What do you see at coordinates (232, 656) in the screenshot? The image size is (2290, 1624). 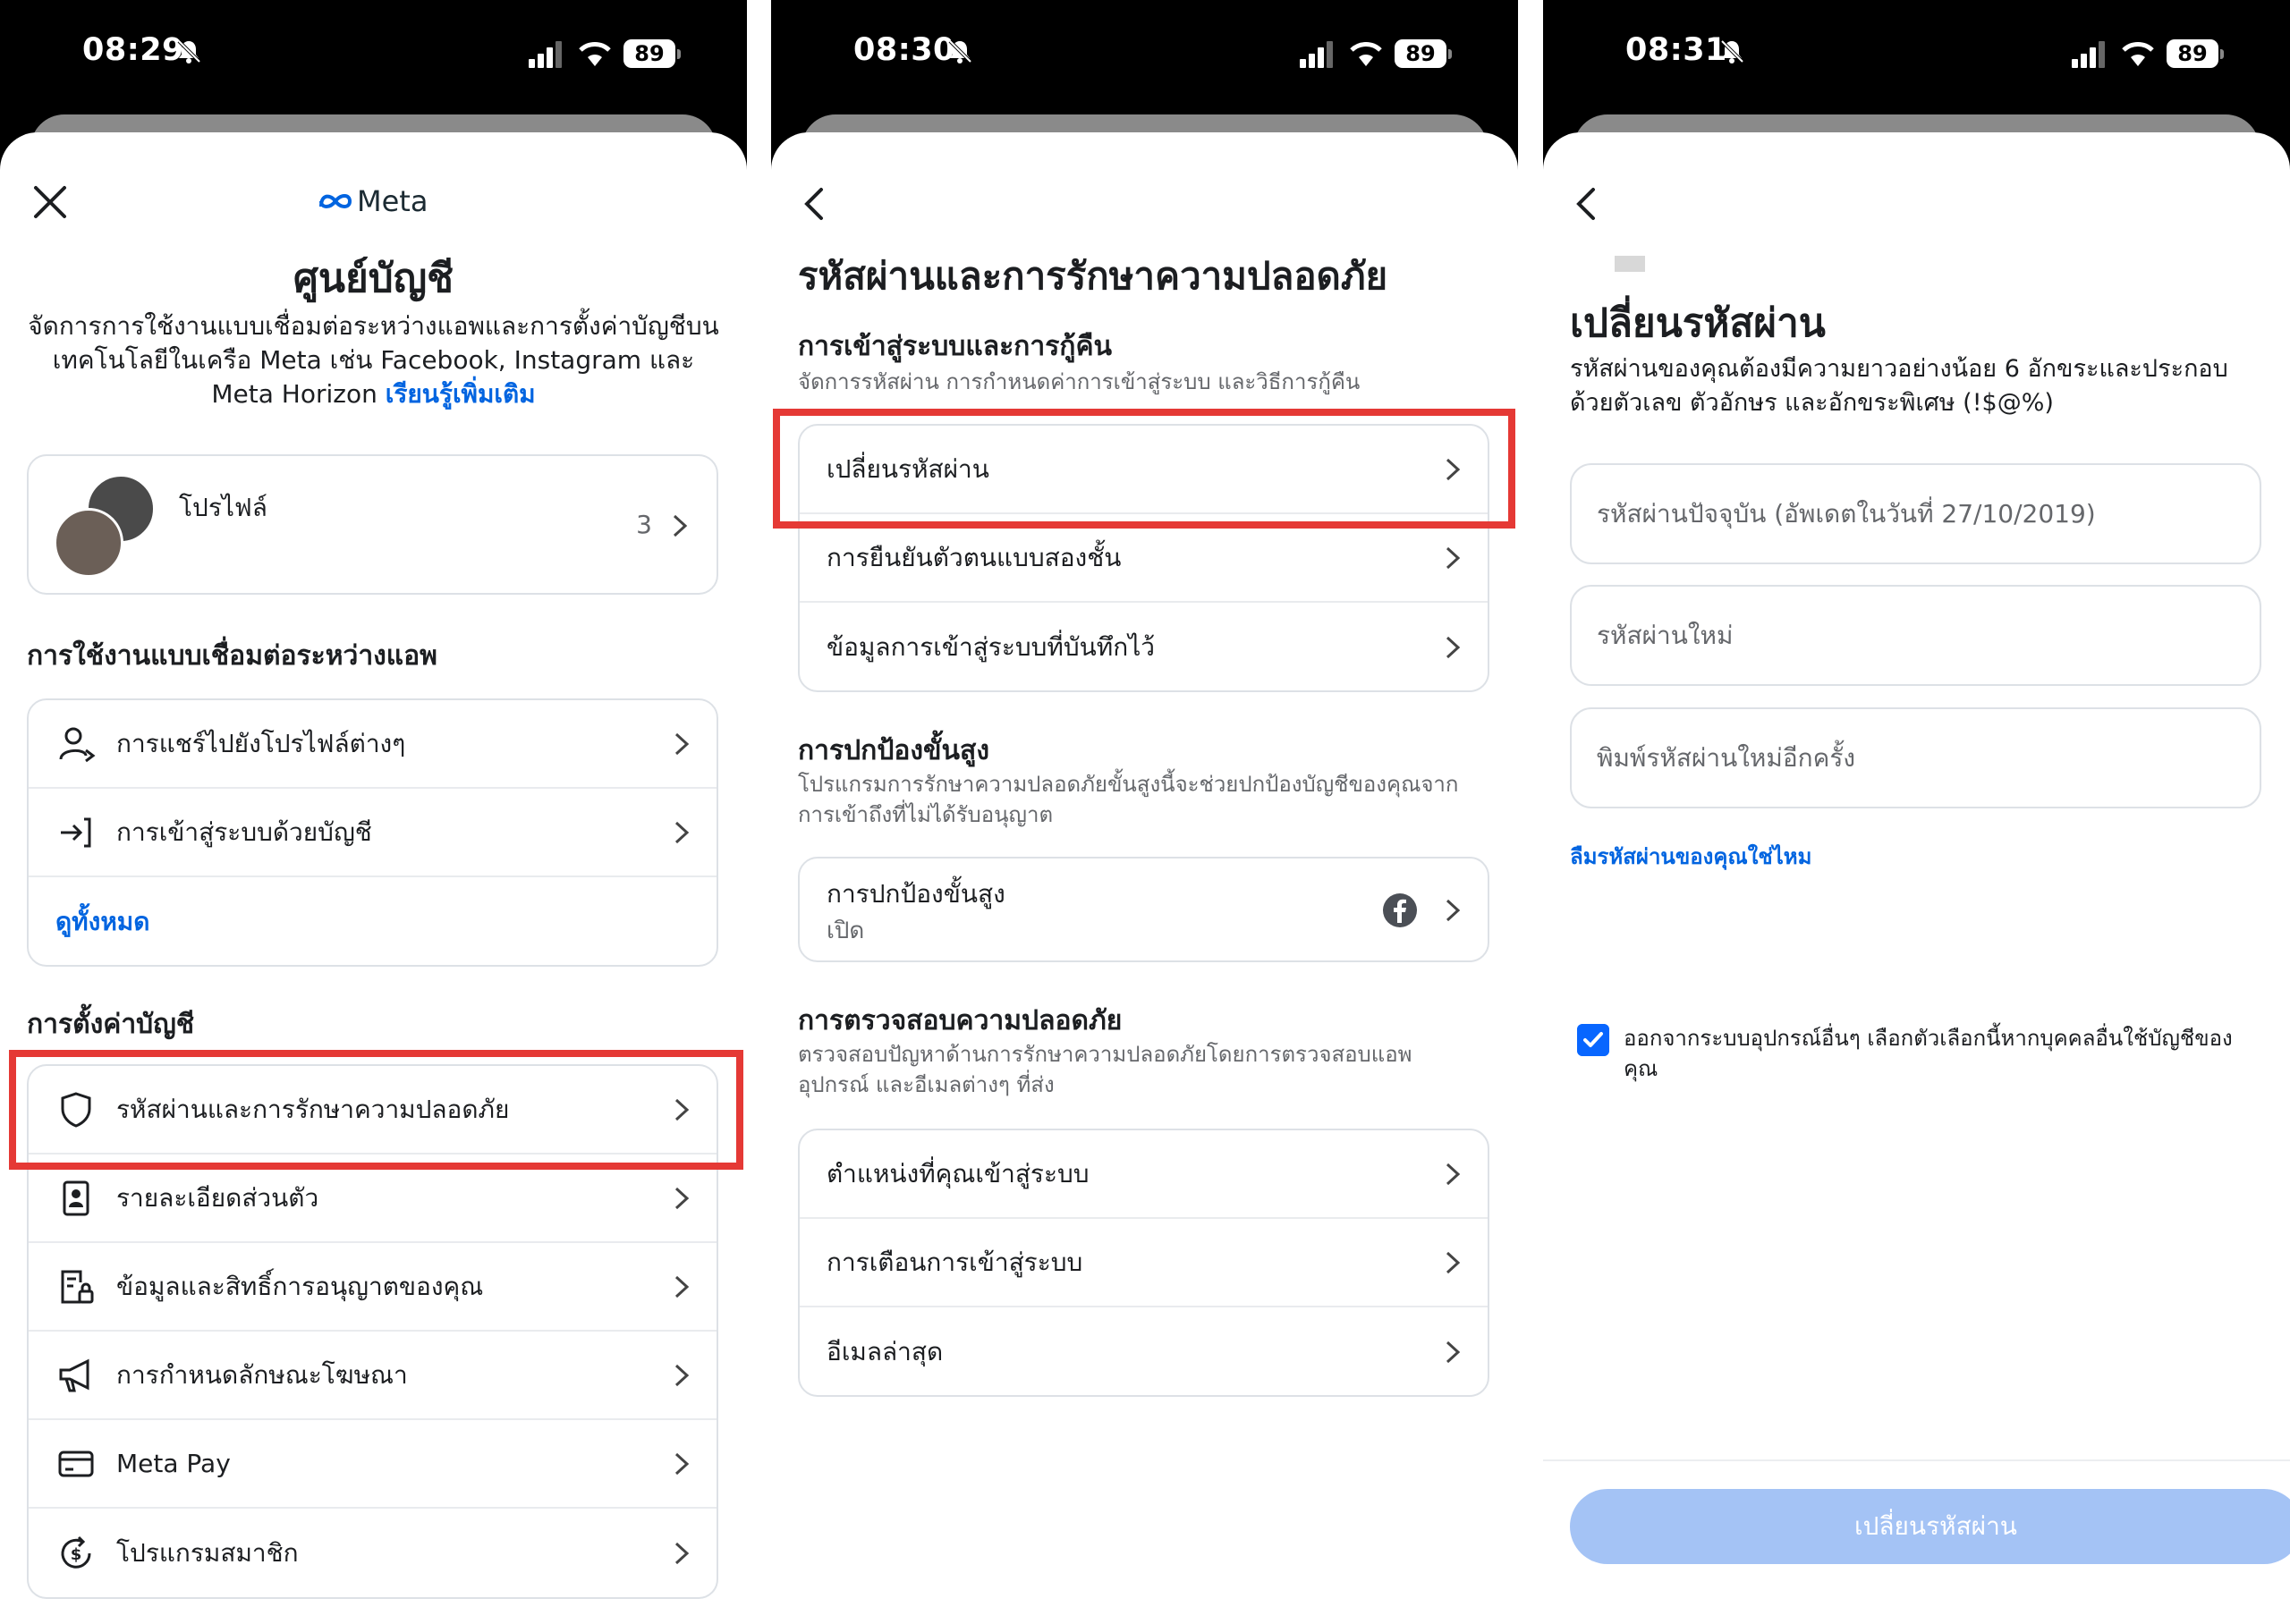 I see `connected-experiences-heading: การใช้งานแบบเชื่อมต่อระหว่างแอพ` at bounding box center [232, 656].